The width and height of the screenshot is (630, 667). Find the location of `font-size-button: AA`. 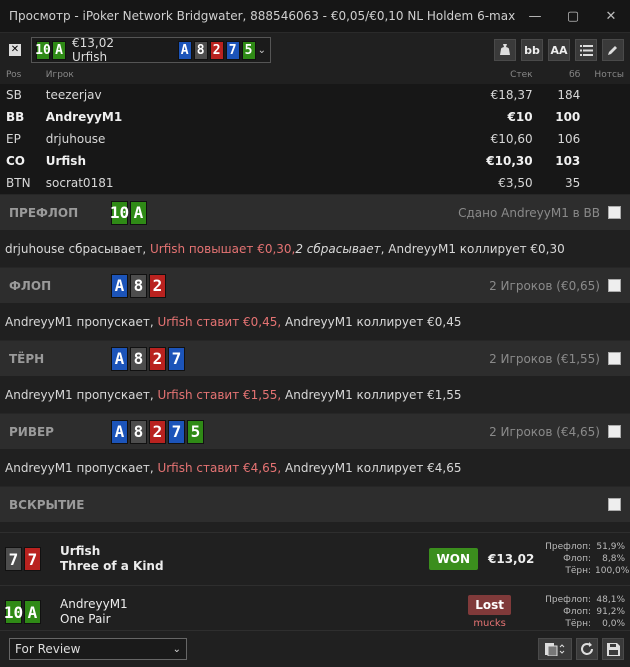

font-size-button: AA is located at coordinates (559, 50).